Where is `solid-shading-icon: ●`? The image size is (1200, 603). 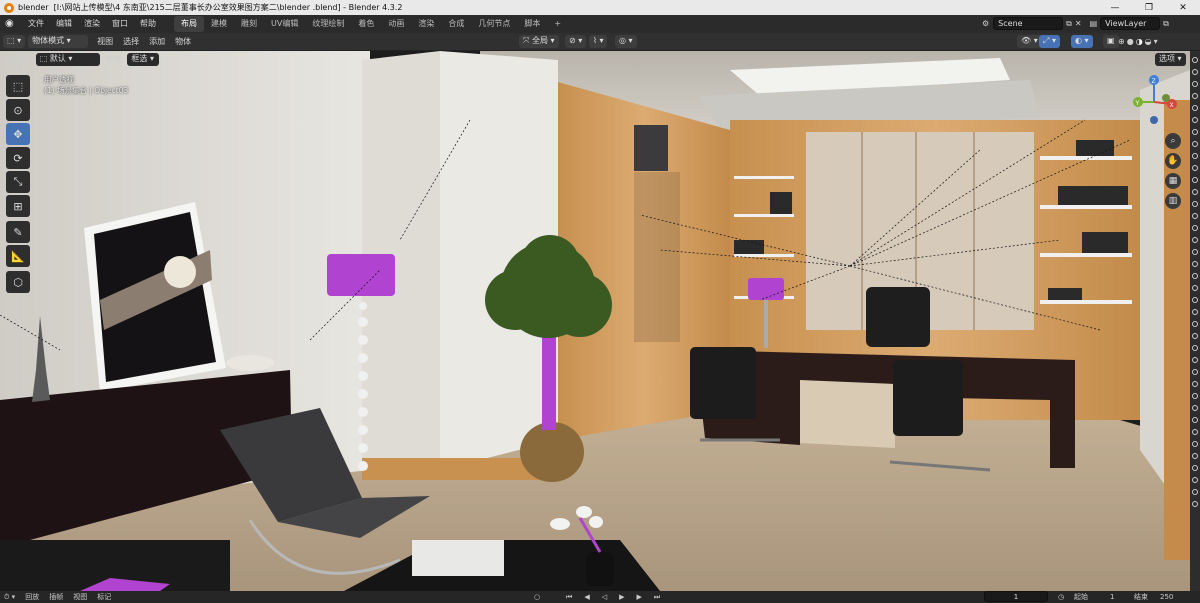
solid-shading-icon: ● is located at coordinates (1130, 41).